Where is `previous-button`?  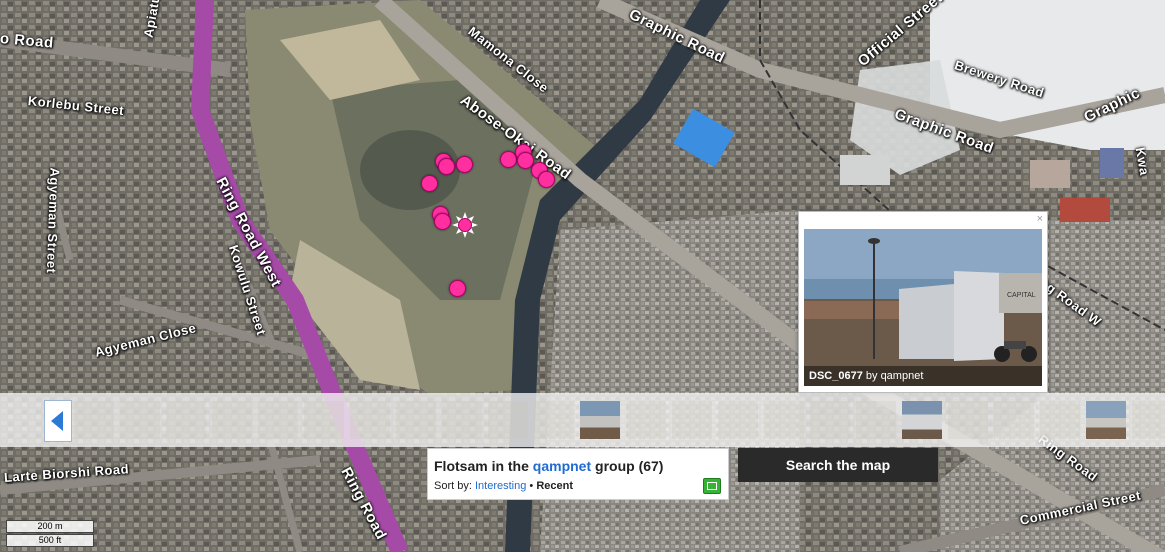
previous-button is located at coordinates (58, 421).